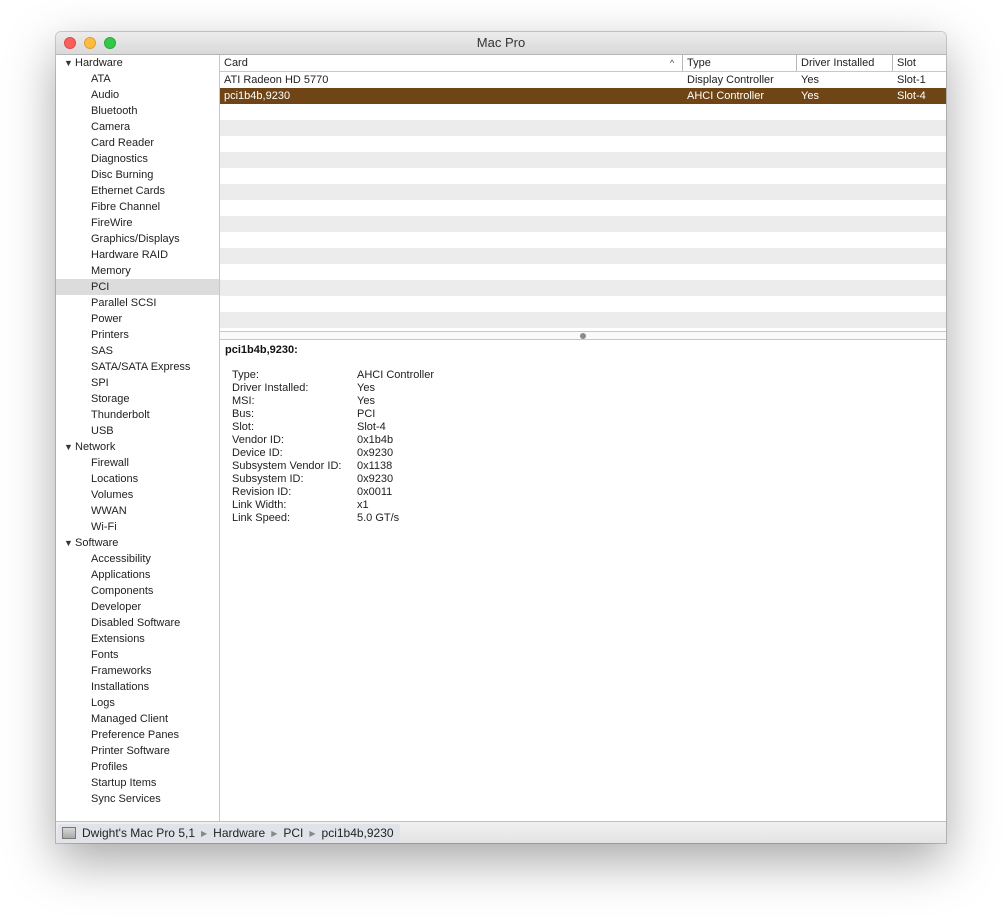  What do you see at coordinates (137, 303) in the screenshot?
I see `sidebar-item-parallel-scsi: Parallel SCSI` at bounding box center [137, 303].